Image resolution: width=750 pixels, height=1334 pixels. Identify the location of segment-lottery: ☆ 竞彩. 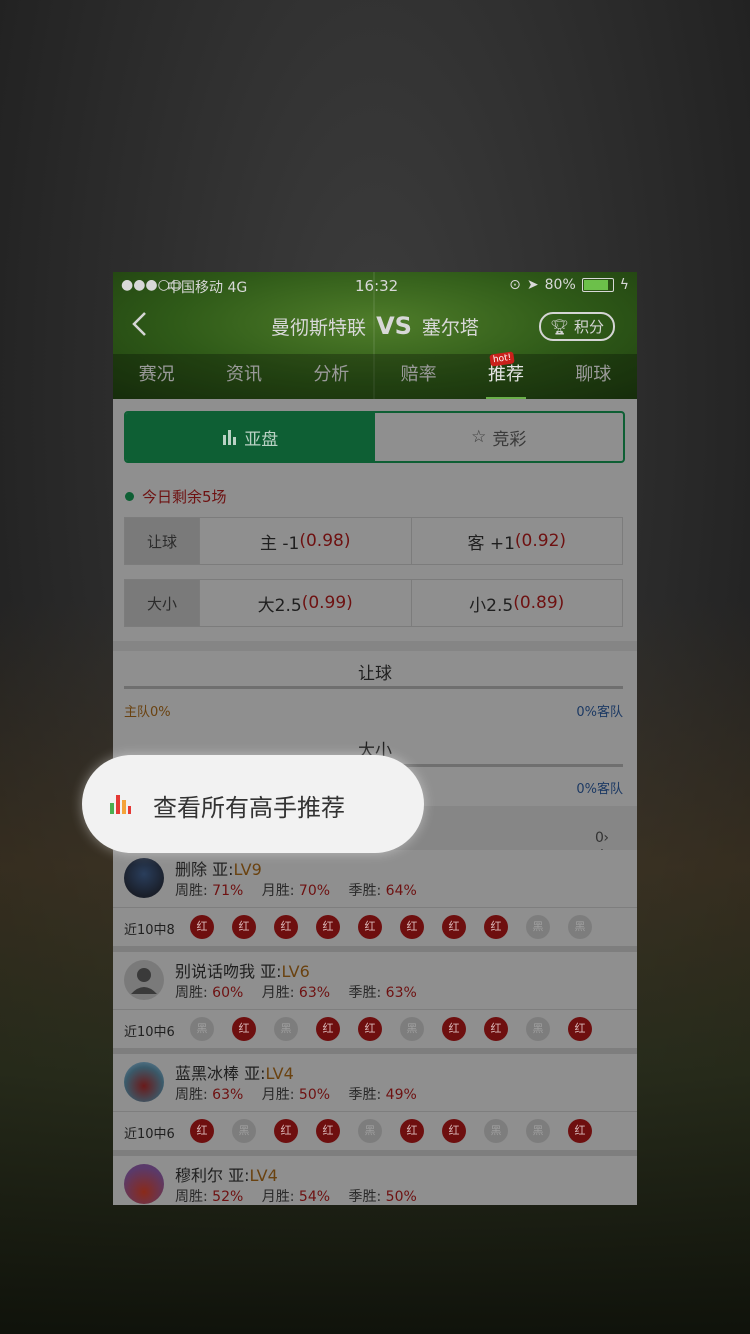
(499, 437).